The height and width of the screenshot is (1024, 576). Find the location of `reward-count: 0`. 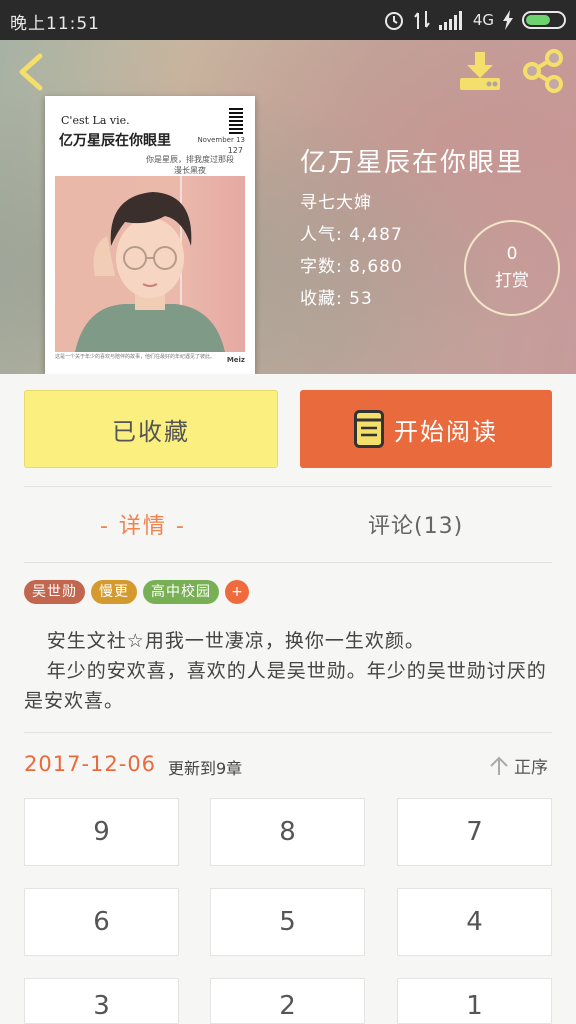

reward-count: 0 is located at coordinates (512, 254).